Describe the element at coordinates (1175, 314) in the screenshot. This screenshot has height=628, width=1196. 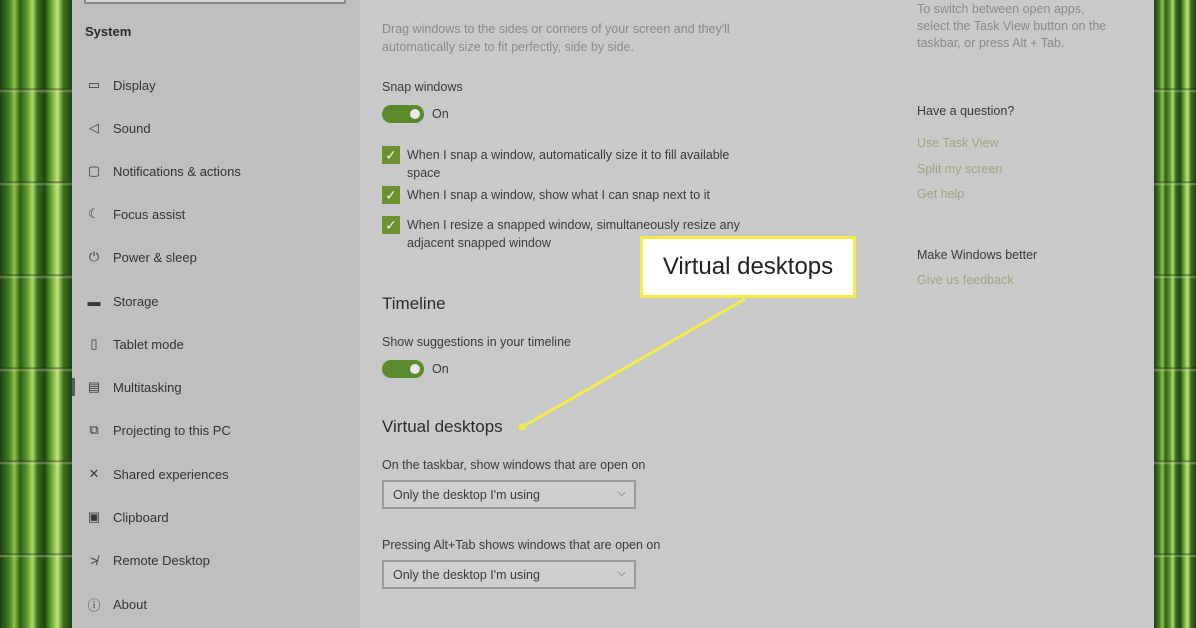
I see `desktop-background-right` at that location.